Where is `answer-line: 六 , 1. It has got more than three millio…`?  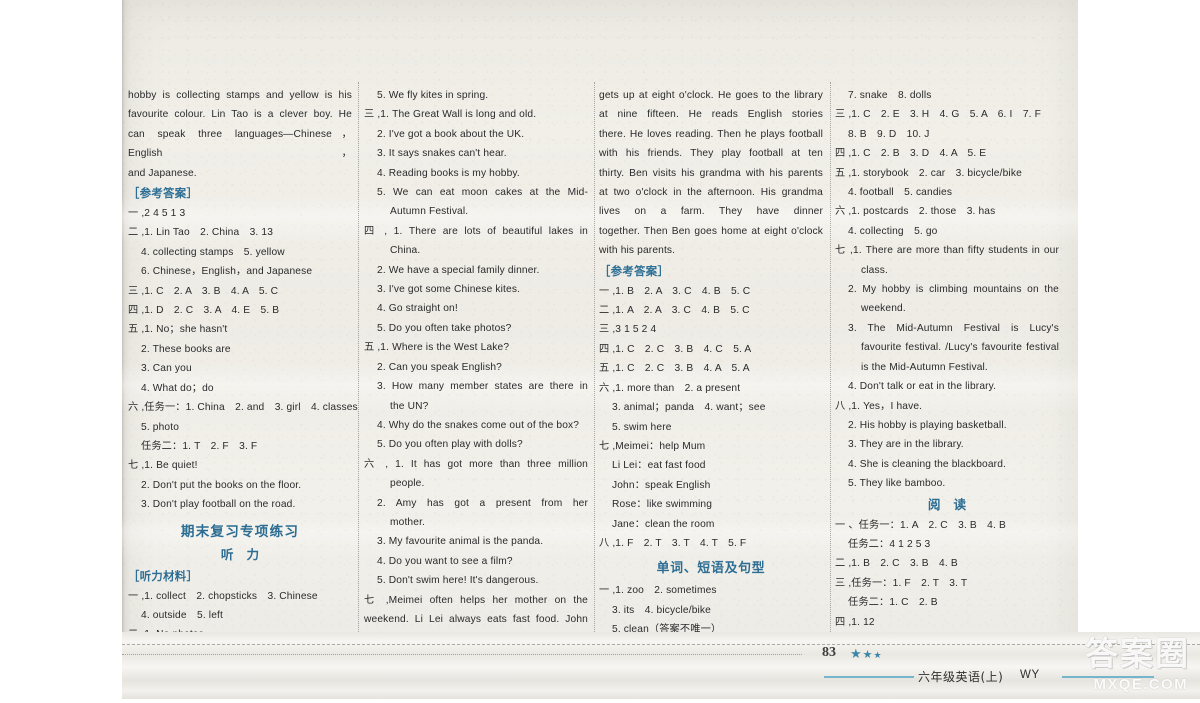
answer-line: 六 , 1. It has got more than three millio… is located at coordinates (476, 464).